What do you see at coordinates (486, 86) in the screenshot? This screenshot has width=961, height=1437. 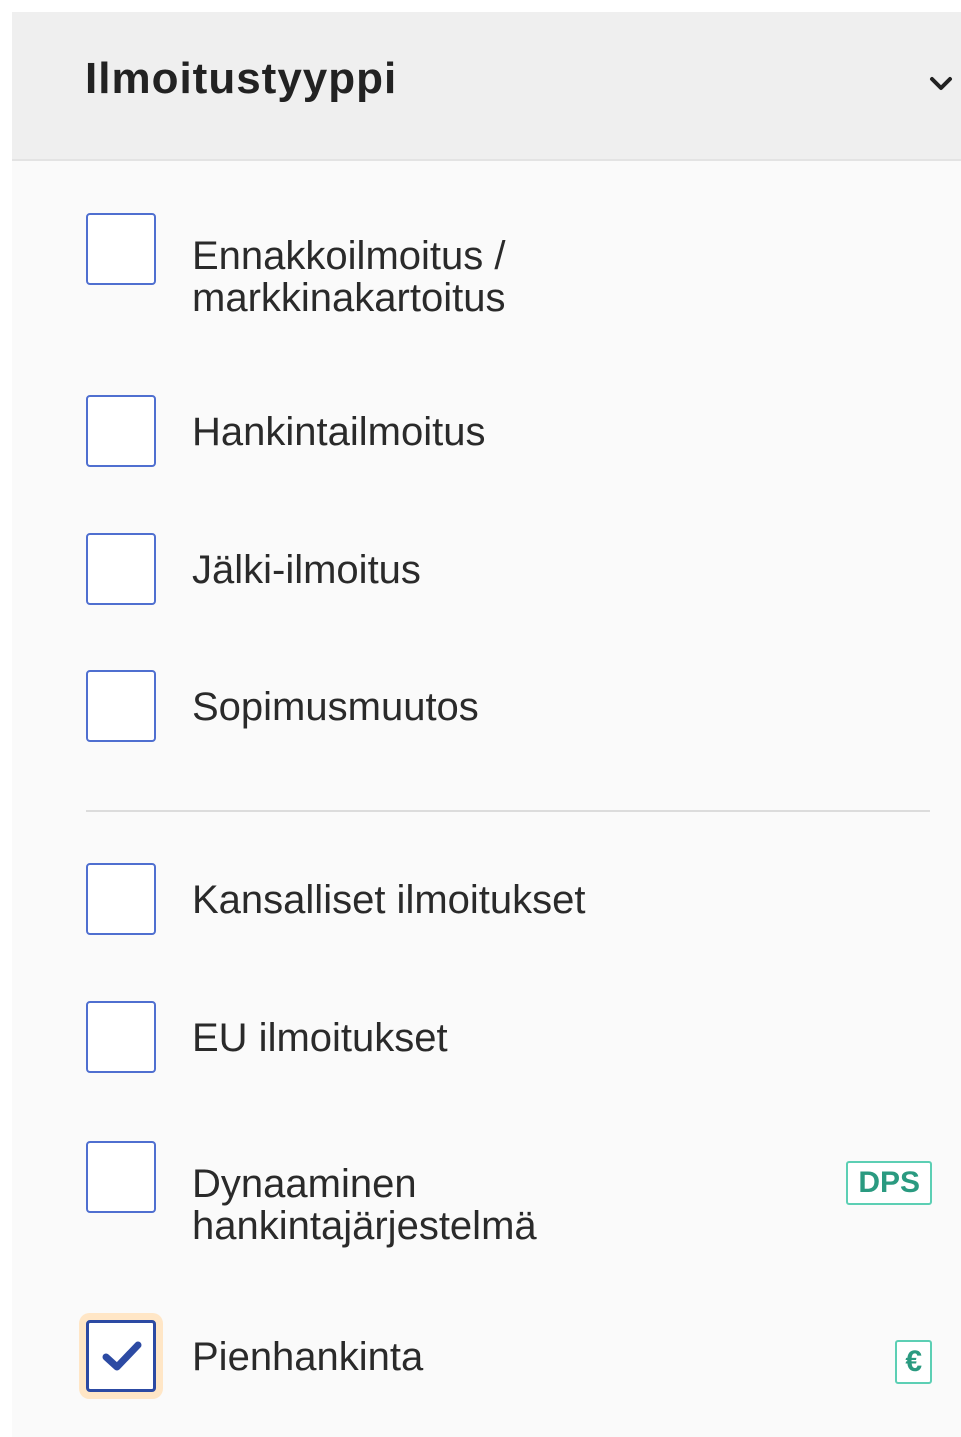 I see `filter-header: Ilmoitustyyppi` at bounding box center [486, 86].